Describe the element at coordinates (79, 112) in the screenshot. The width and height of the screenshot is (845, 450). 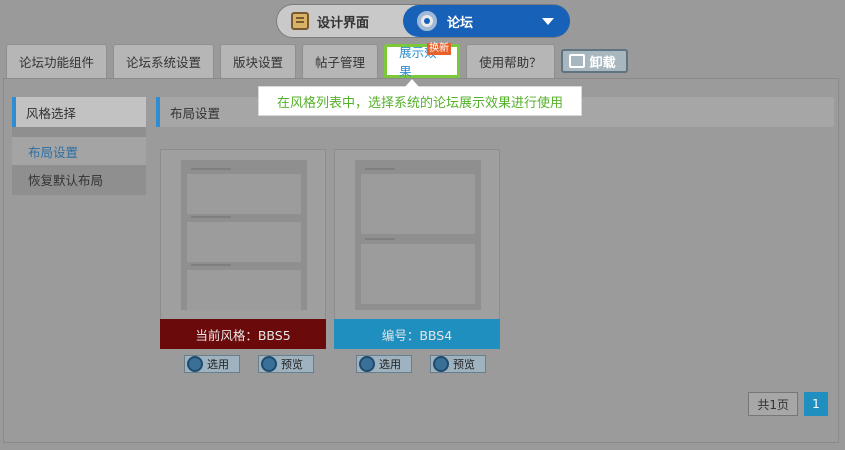
I see `sidebar-title: 风格选择` at that location.